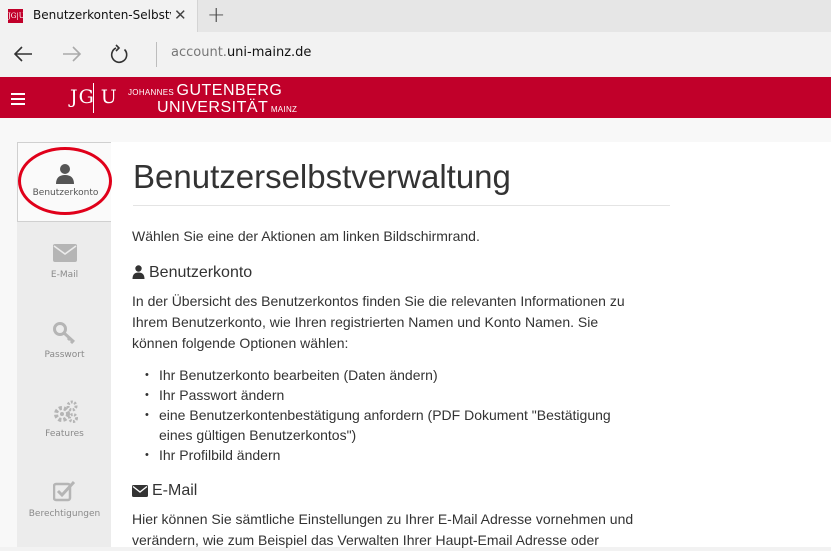 The width and height of the screenshot is (831, 551). I want to click on address-bar-row: account.uni-mainz.de, so click(415, 54).